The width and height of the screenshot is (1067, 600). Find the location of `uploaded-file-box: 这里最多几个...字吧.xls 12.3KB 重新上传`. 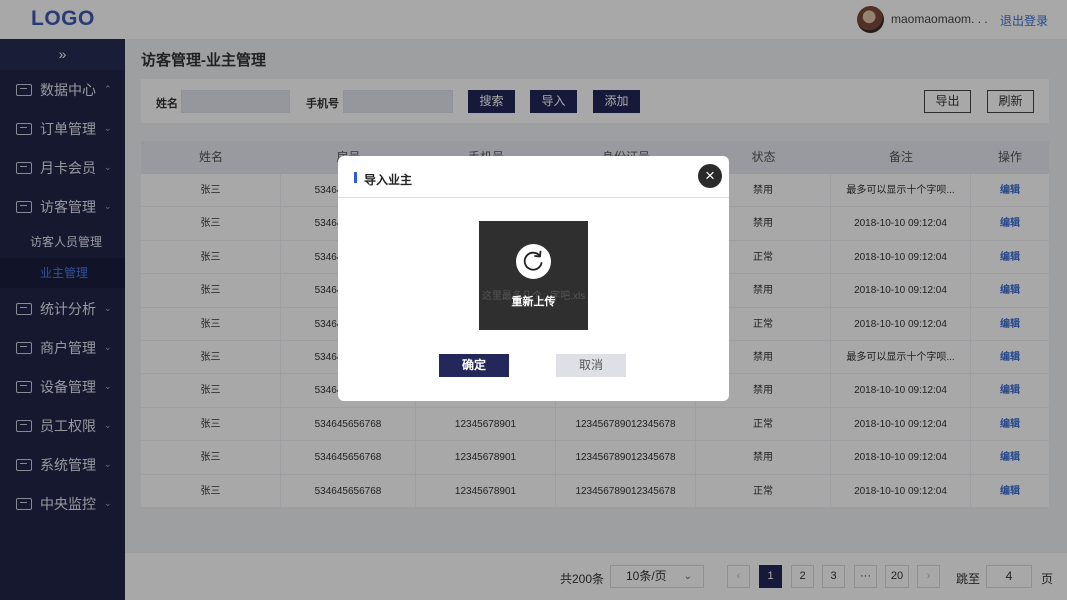

uploaded-file-box: 这里最多几个...字吧.xls 12.3KB 重新上传 is located at coordinates (533, 275).